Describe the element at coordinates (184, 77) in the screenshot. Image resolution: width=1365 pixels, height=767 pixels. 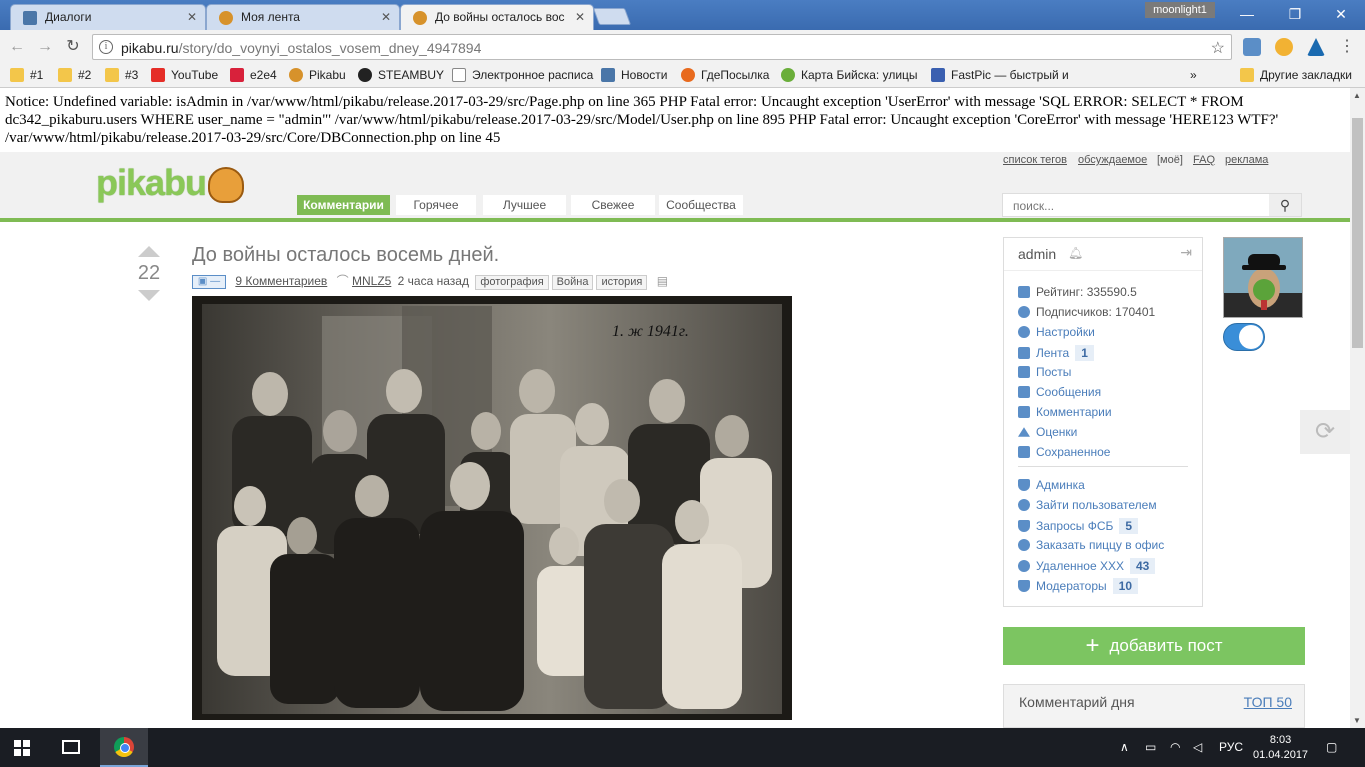
I see `bookmark-youtube: YouTube` at that location.